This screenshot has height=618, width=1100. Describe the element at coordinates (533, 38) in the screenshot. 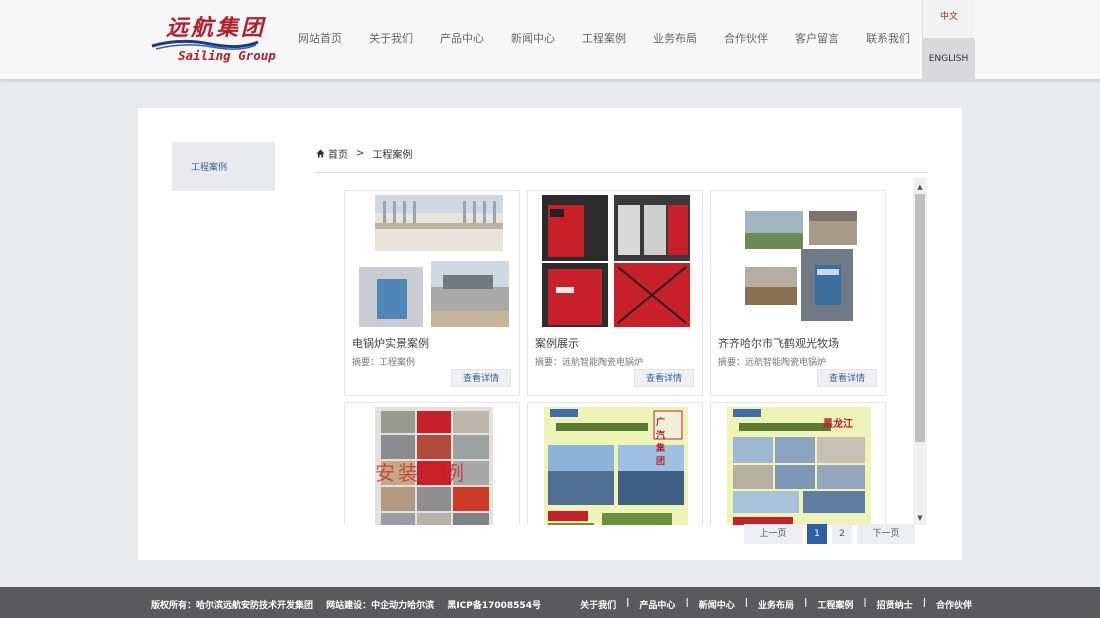

I see `nav-news: 新闻中心` at that location.